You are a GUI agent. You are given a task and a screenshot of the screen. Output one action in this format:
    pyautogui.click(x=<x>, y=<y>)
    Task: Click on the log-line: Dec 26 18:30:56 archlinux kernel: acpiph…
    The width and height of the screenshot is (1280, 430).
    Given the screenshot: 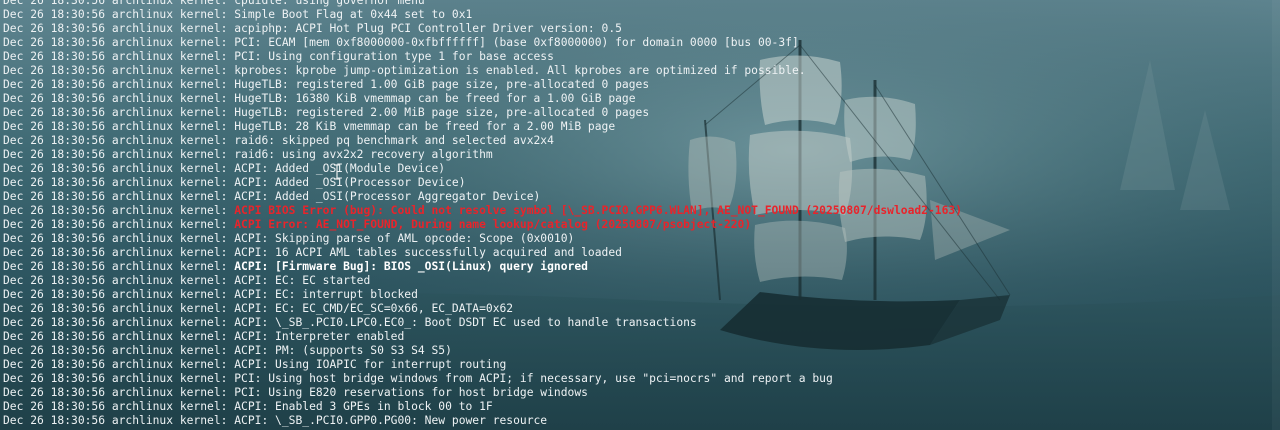 What is the action you would take?
    pyautogui.click(x=638, y=29)
    